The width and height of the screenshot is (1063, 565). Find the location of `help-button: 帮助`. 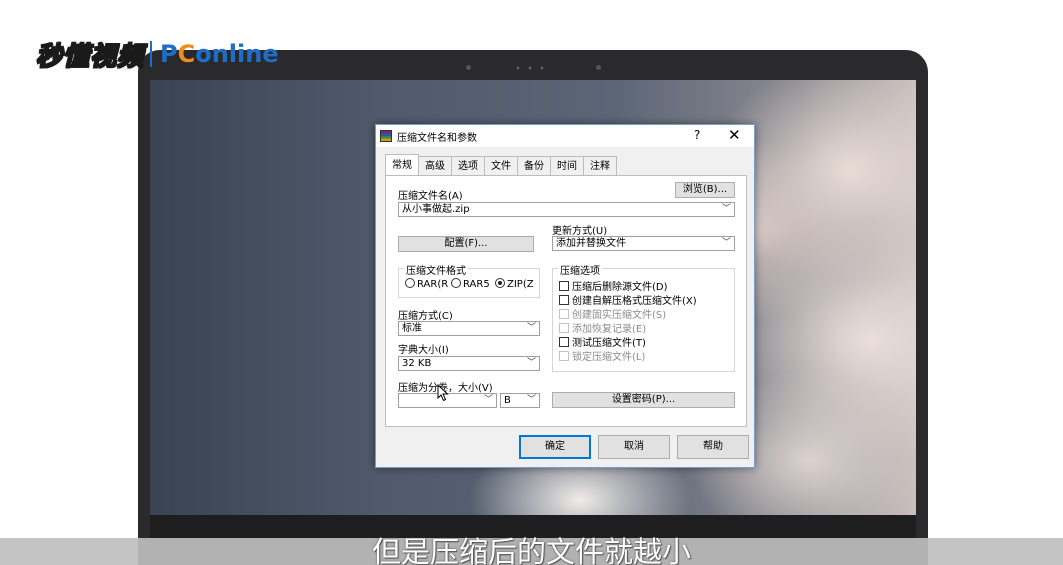

help-button: 帮助 is located at coordinates (713, 447).